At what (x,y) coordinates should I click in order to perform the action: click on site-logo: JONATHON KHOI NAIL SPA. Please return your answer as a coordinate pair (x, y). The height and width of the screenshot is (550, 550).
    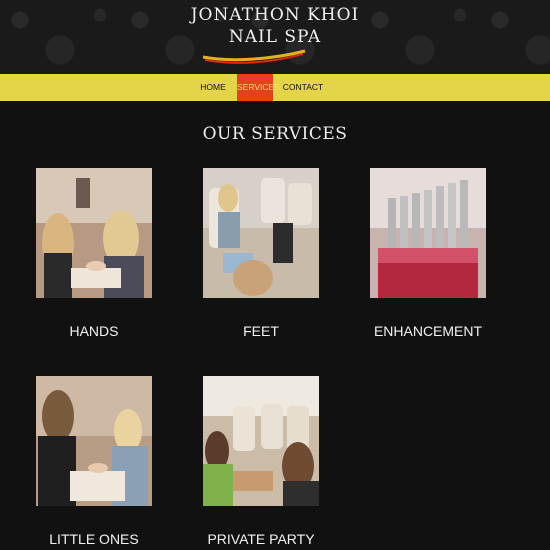
    Looking at the image, I should click on (275, 26).